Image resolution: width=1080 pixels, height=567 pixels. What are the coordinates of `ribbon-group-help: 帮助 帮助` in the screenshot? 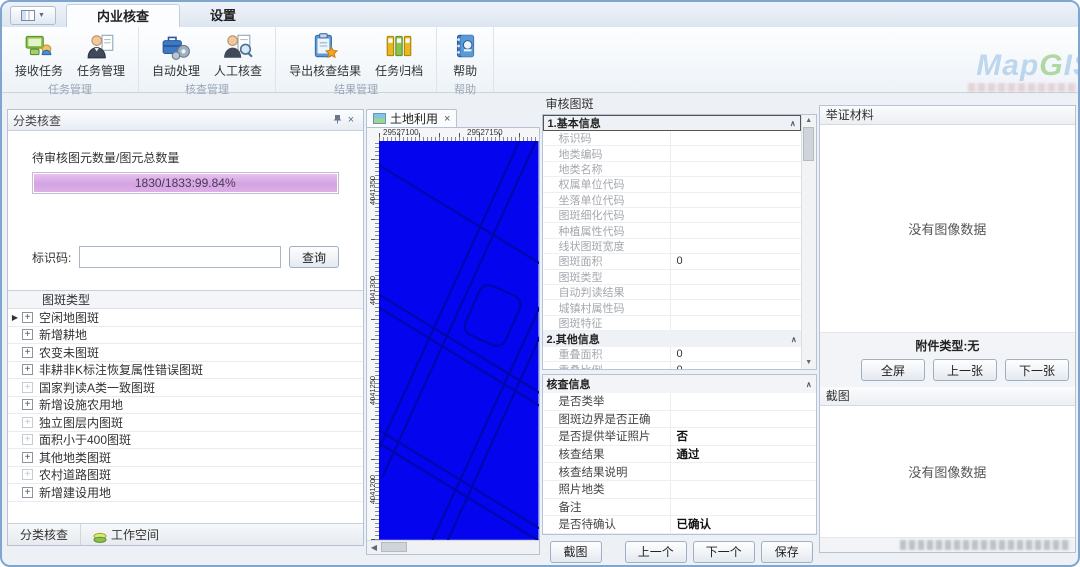 It's located at (466, 61).